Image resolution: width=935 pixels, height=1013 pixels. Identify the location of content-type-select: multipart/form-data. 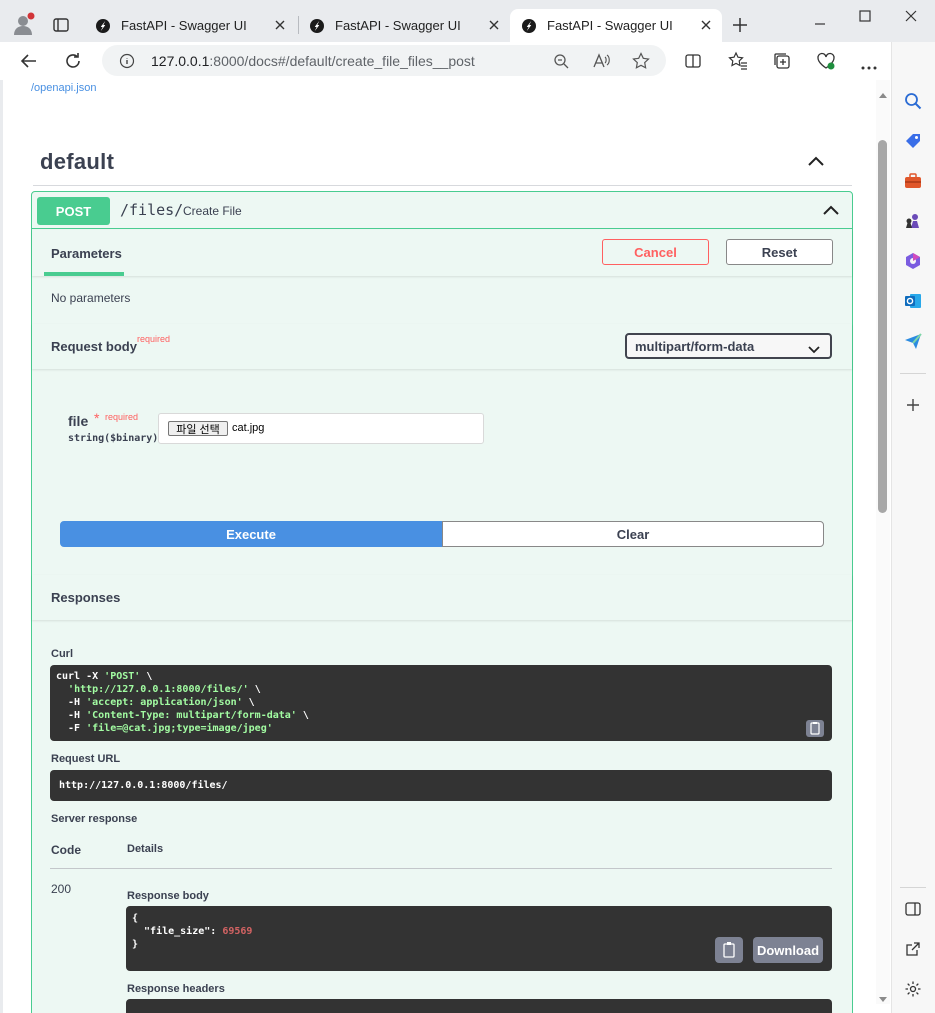
(728, 346).